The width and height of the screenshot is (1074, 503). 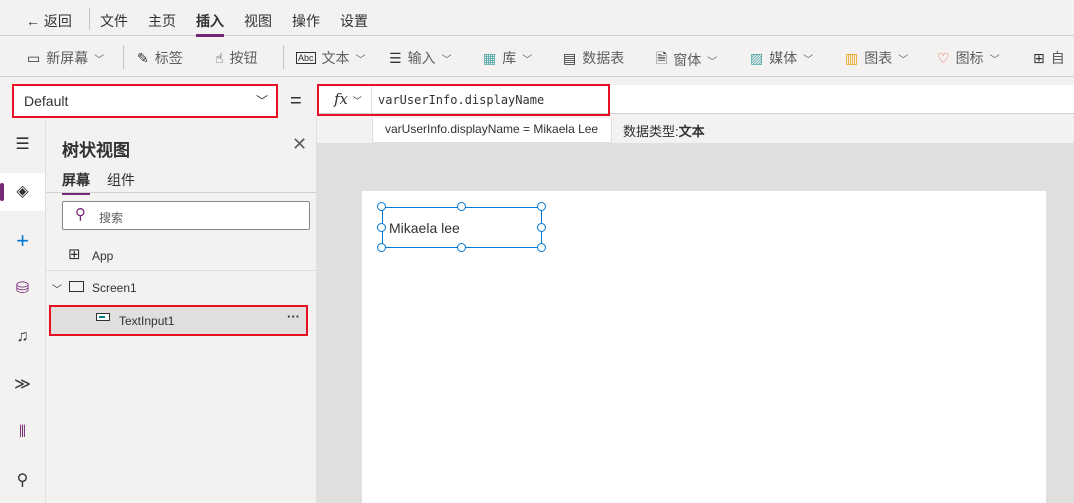 What do you see at coordinates (65, 58) in the screenshot?
I see `new-screen-button: ▭ 新屏幕 ﹀` at bounding box center [65, 58].